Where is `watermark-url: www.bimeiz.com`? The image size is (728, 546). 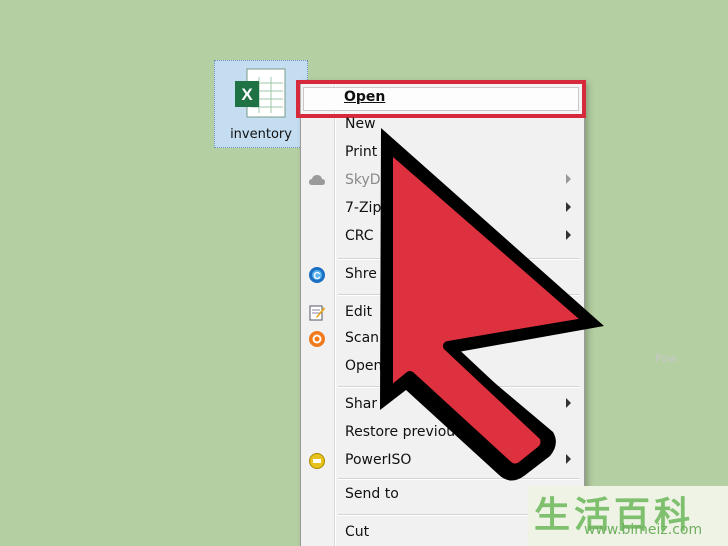 watermark-url: www.bimeiz.com is located at coordinates (643, 530).